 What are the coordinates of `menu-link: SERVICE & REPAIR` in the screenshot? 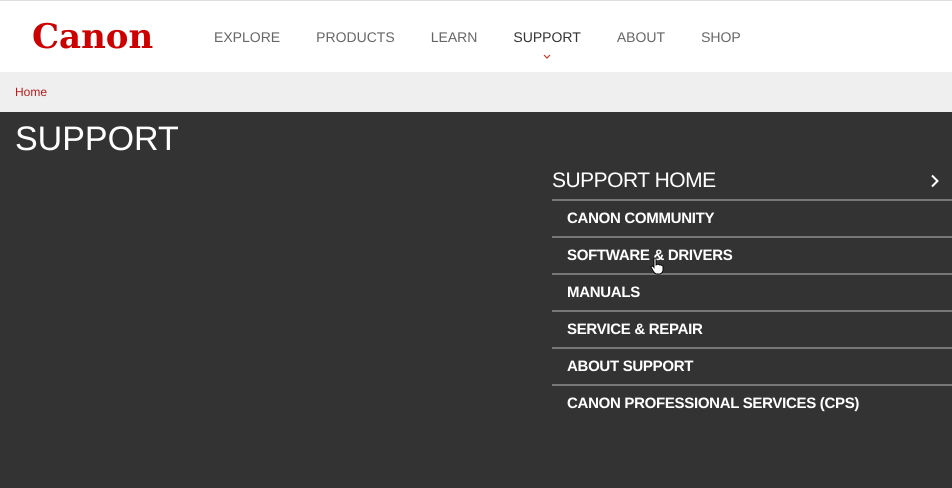 It's located at (752, 330).